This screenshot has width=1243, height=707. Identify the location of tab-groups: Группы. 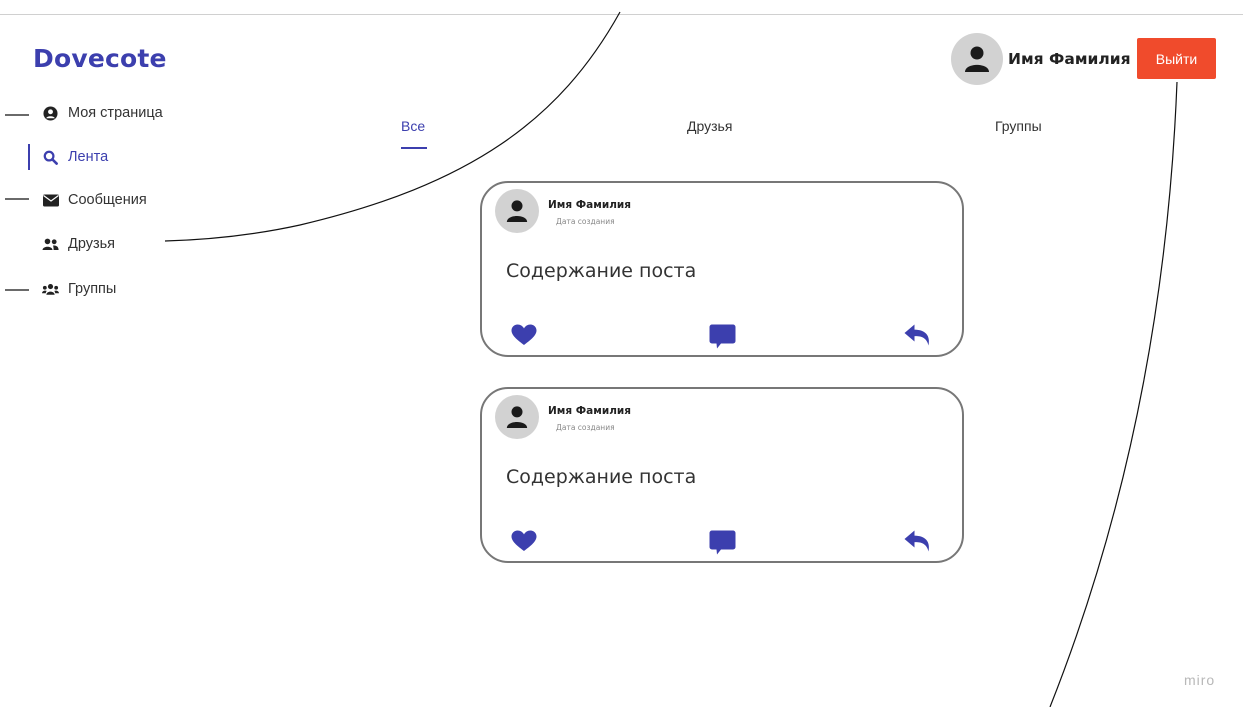
(1018, 126).